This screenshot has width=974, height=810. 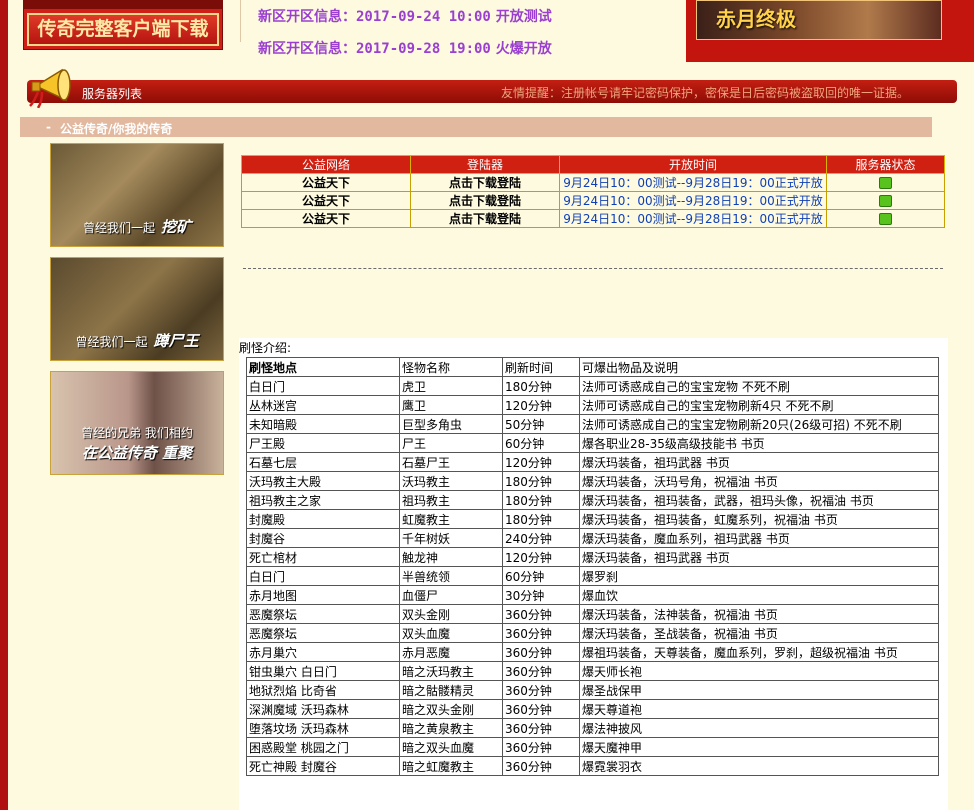 I want to click on location: 钳虫巢穴 白日门, so click(x=323, y=671).